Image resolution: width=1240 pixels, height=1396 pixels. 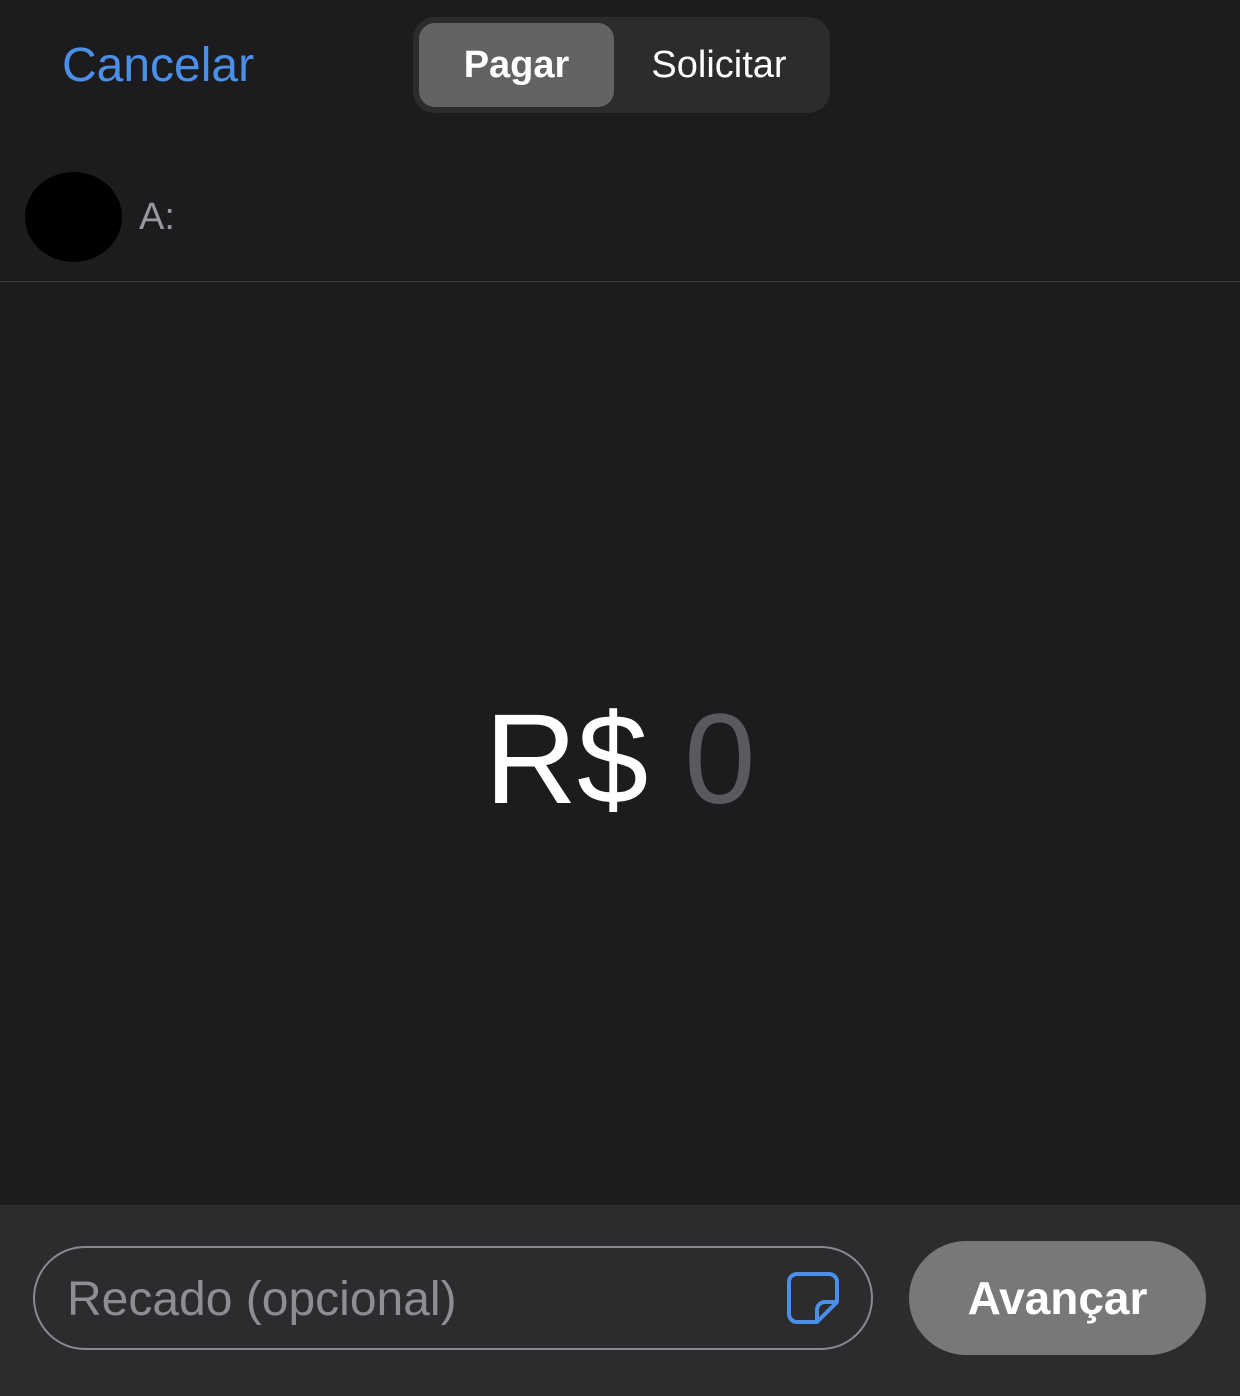 What do you see at coordinates (73, 217) in the screenshot?
I see `avatar` at bounding box center [73, 217].